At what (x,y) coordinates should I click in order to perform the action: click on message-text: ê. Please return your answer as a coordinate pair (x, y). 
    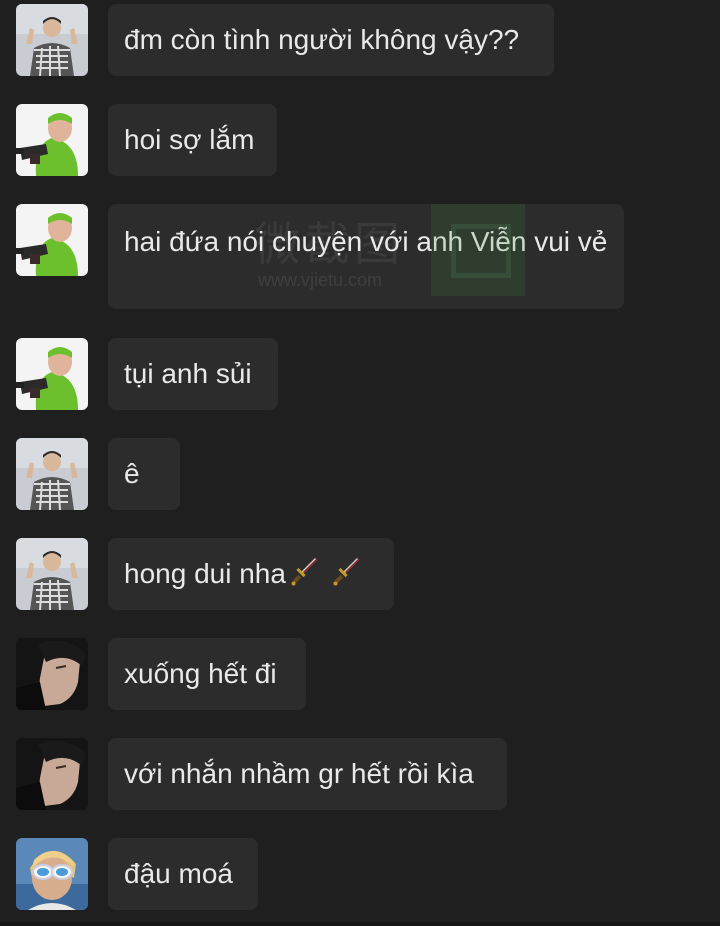
    Looking at the image, I should click on (132, 473).